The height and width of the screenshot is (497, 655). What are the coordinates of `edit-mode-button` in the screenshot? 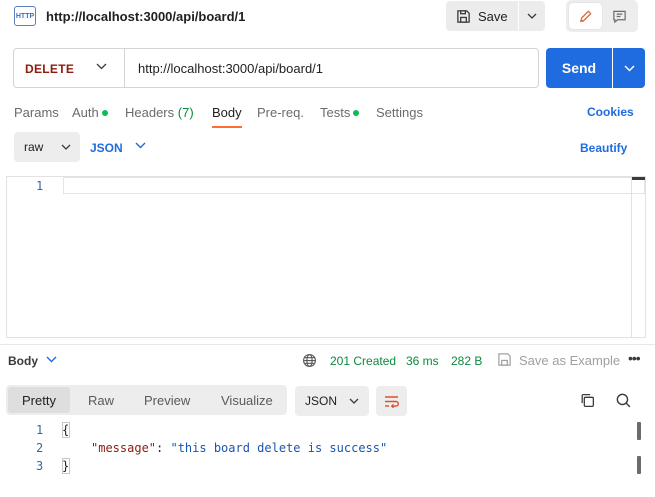 It's located at (585, 16).